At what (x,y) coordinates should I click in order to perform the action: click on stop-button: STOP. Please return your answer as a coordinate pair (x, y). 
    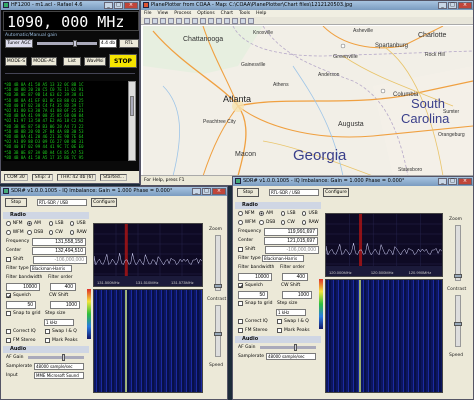
    Looking at the image, I should click on (123, 61).